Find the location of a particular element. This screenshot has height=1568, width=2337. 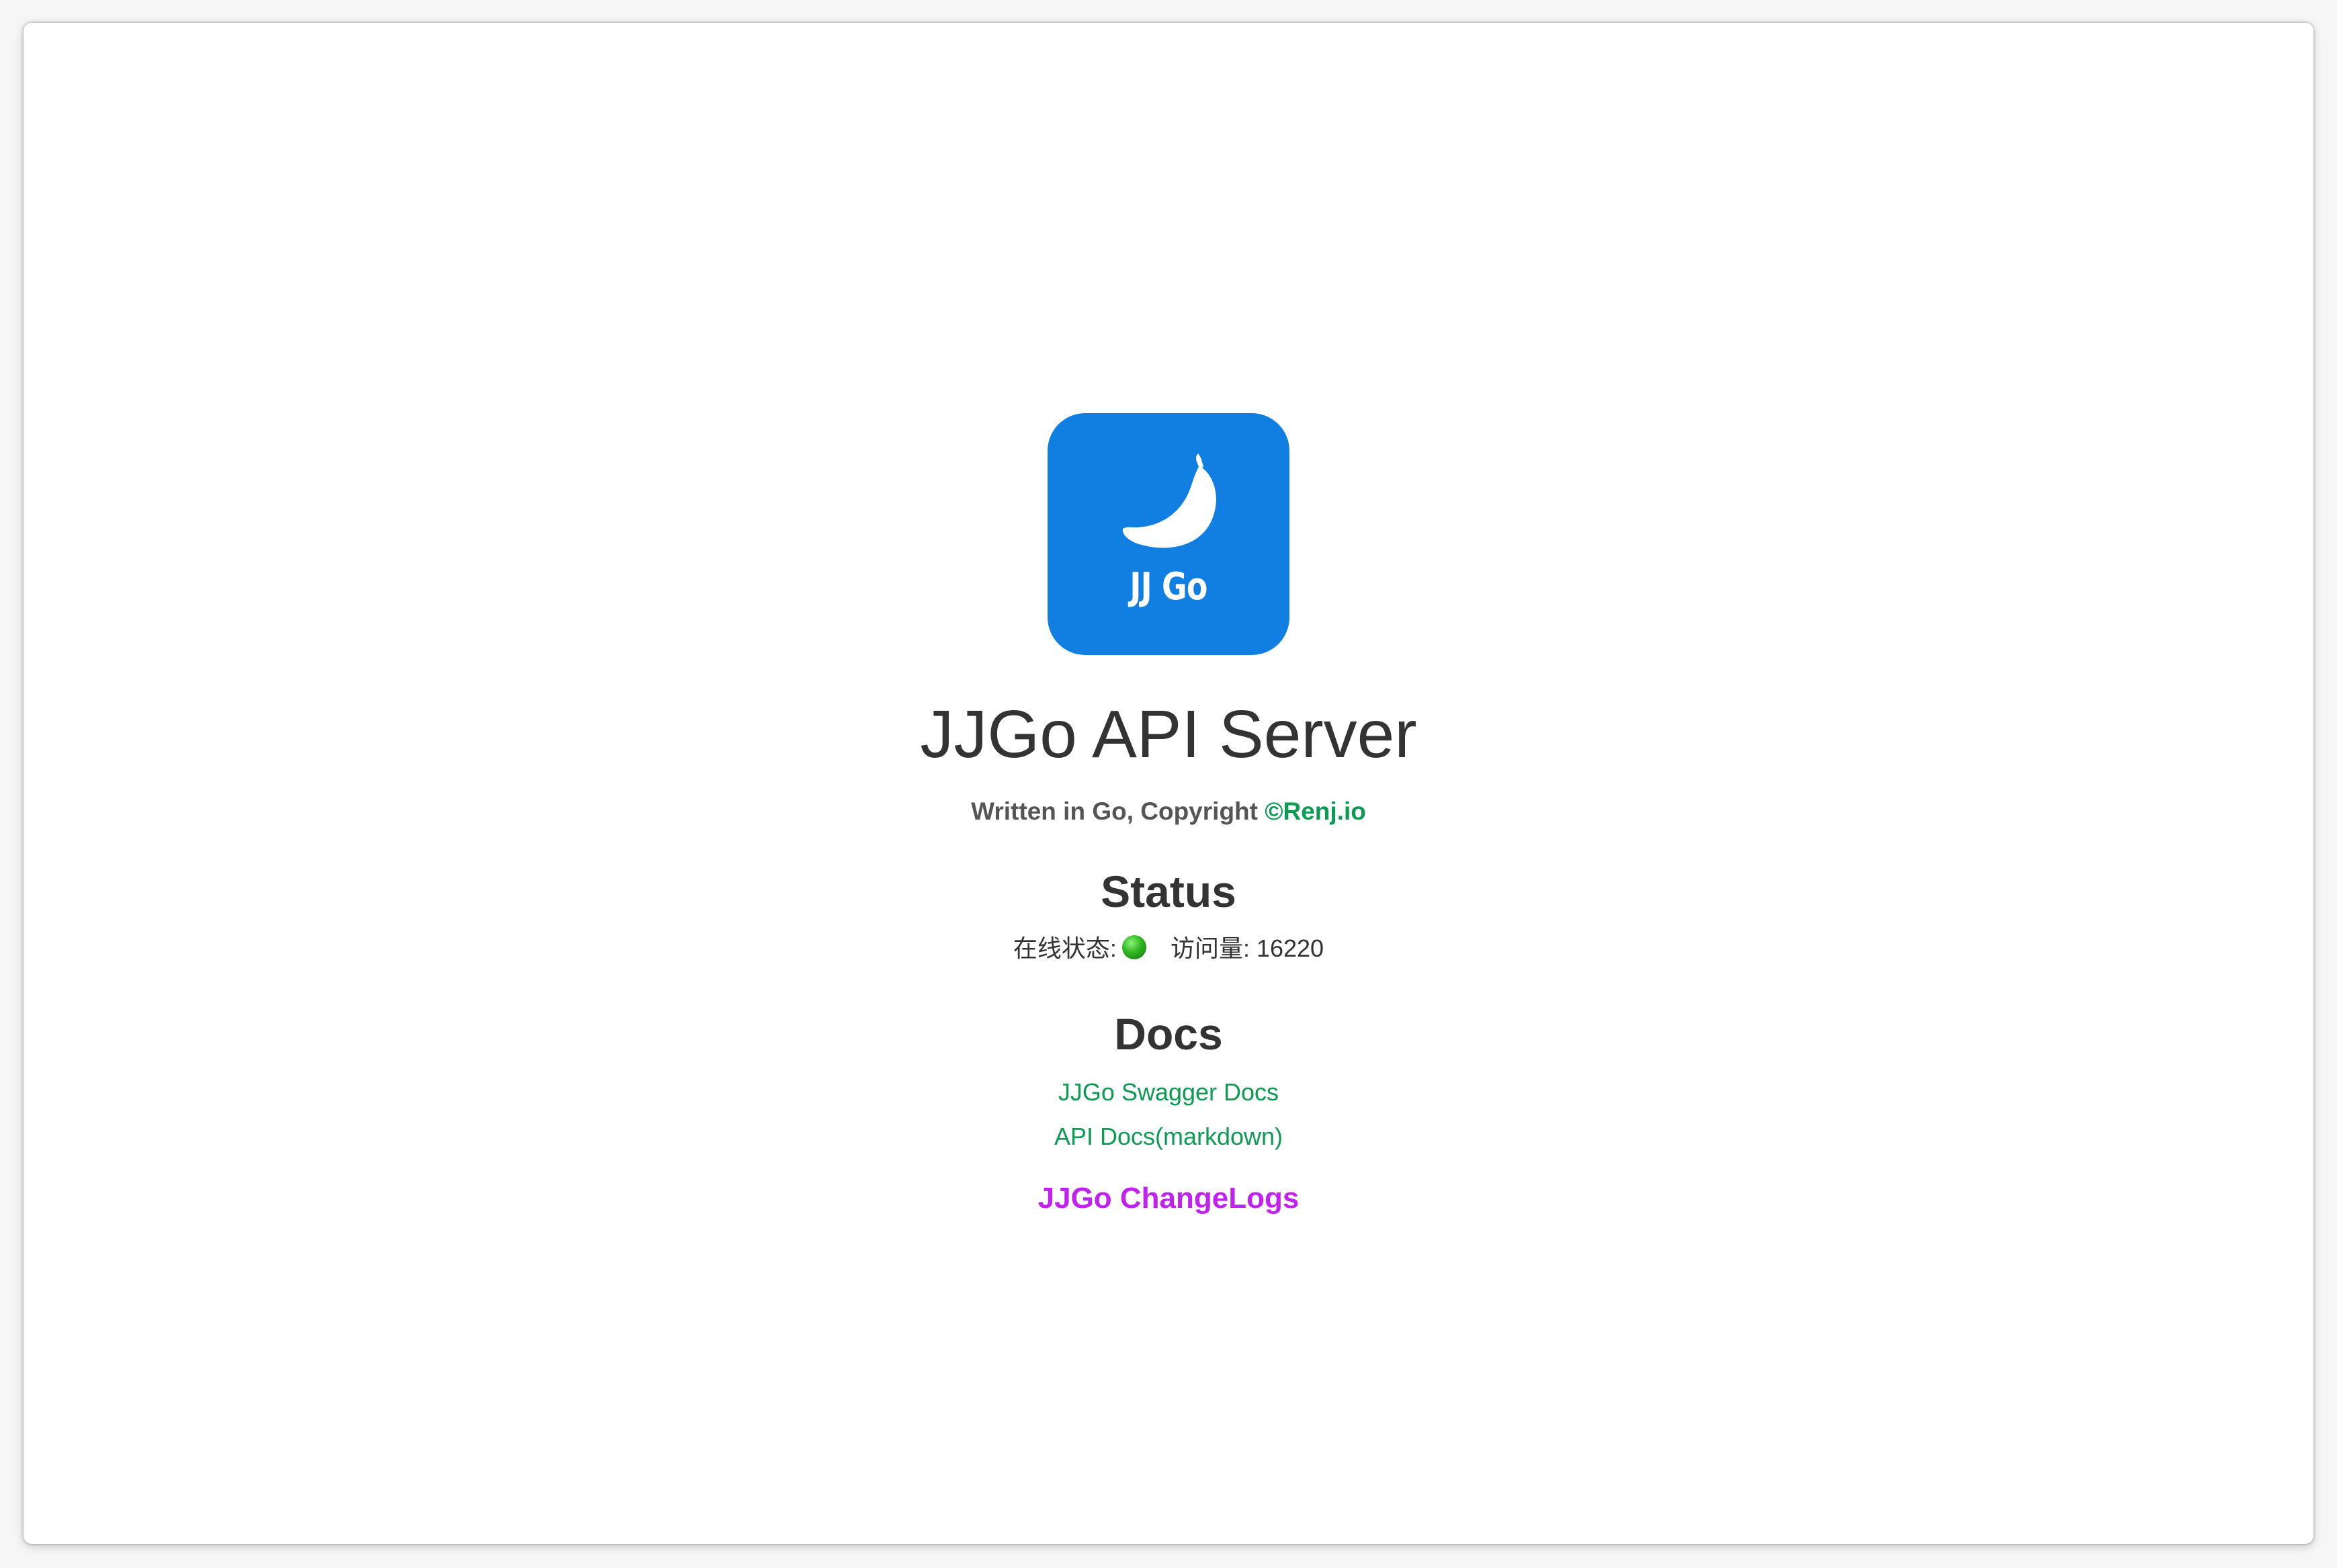

visits-count: 16220 is located at coordinates (1290, 948).